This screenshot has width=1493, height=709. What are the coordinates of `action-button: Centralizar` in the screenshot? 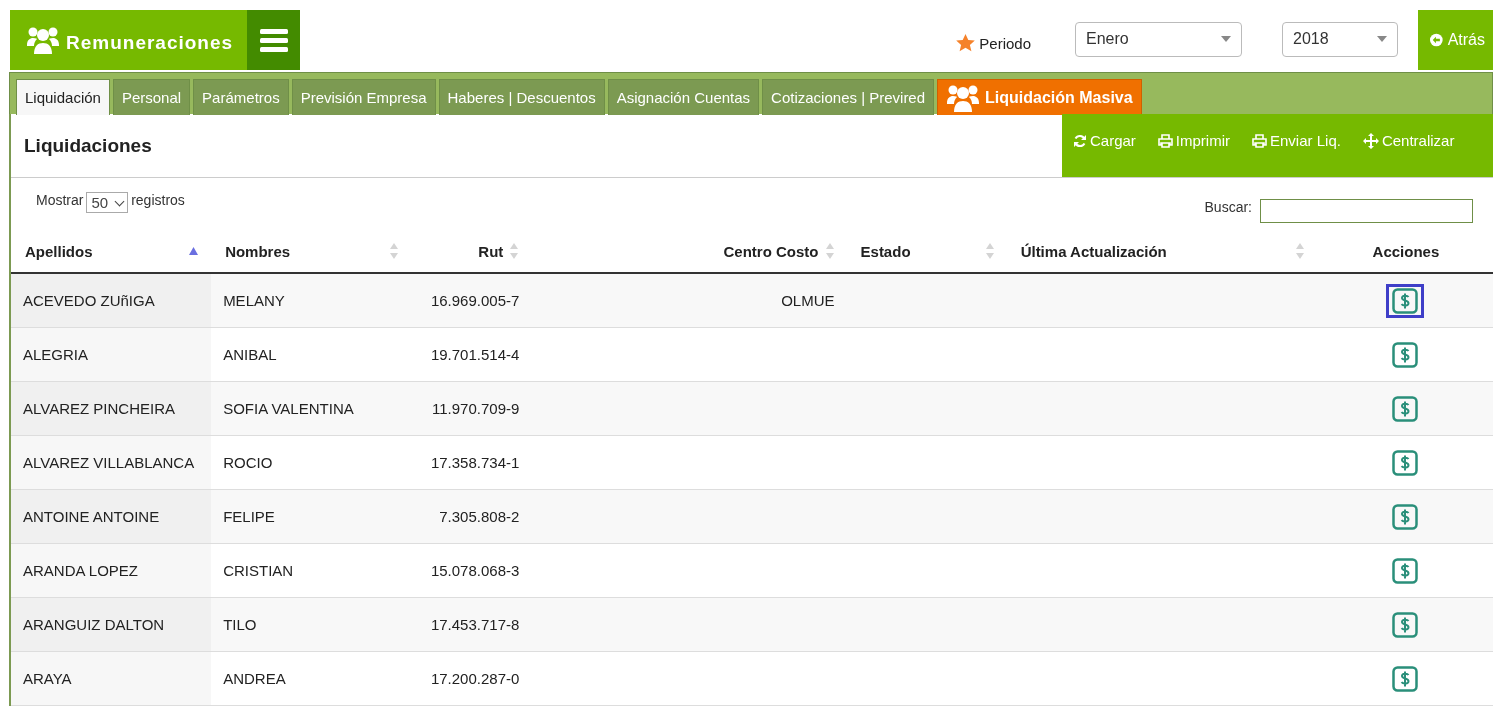 It's located at (1408, 140).